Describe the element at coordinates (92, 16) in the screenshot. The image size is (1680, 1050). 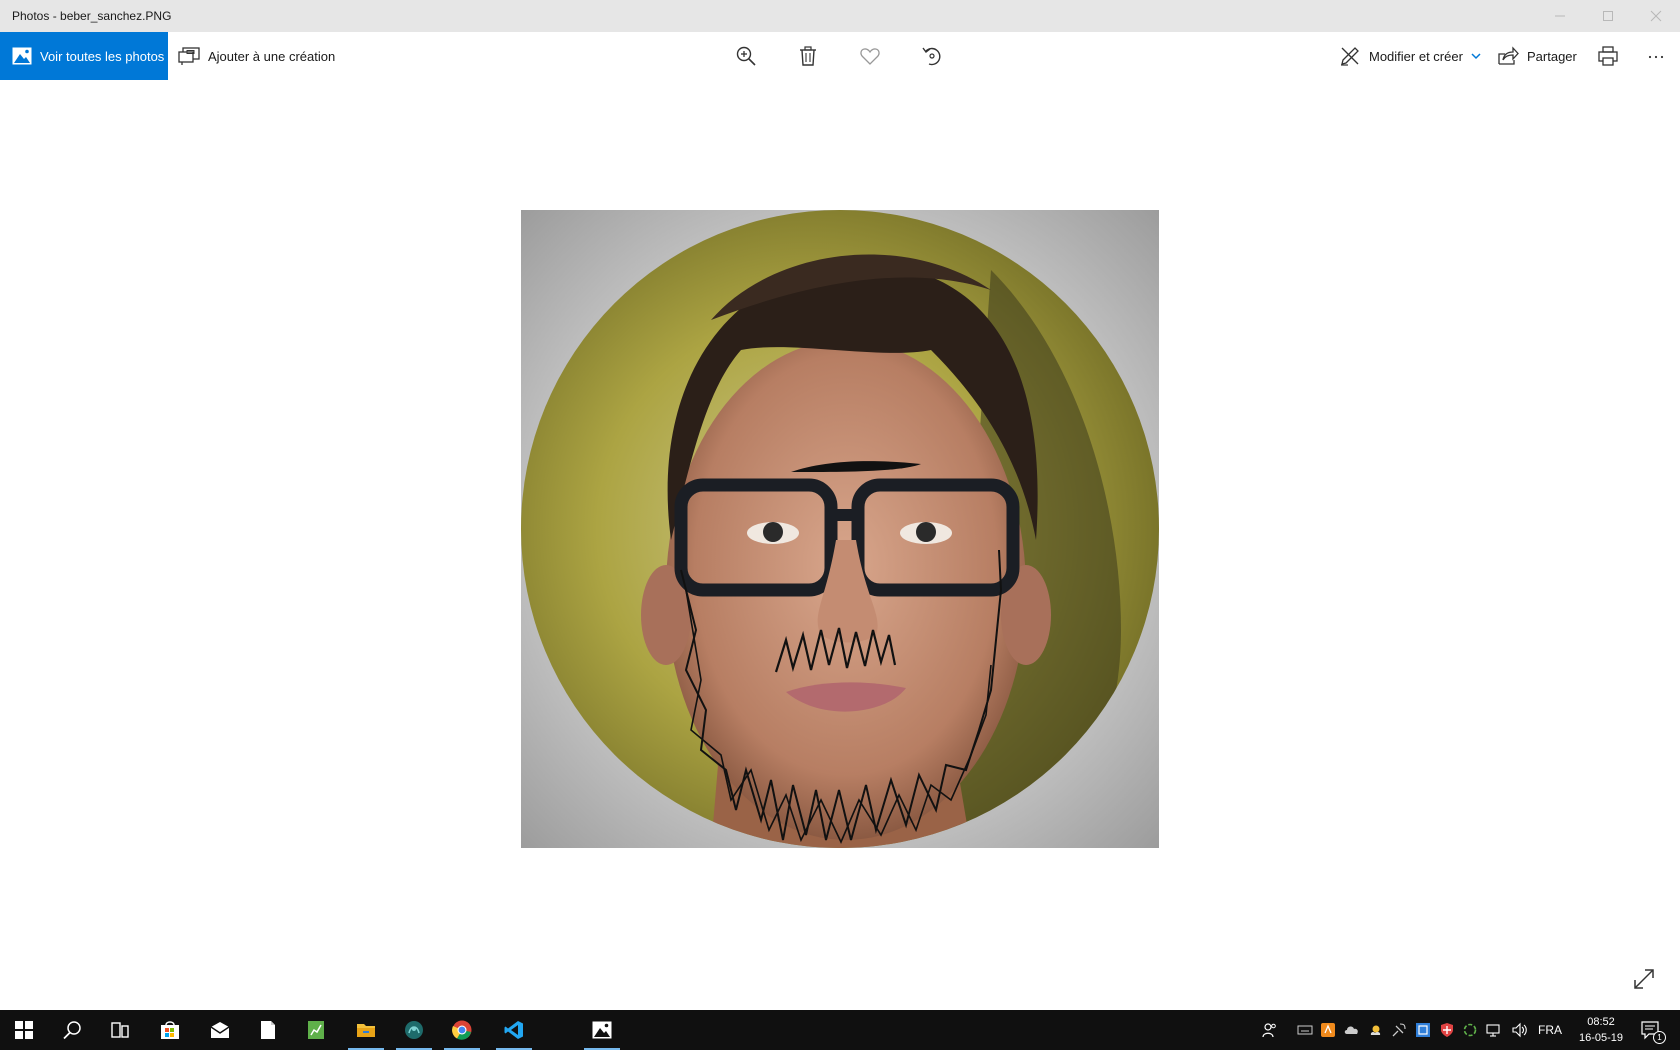
I see `window-title: Photos - beber_sanchez.PNG` at that location.